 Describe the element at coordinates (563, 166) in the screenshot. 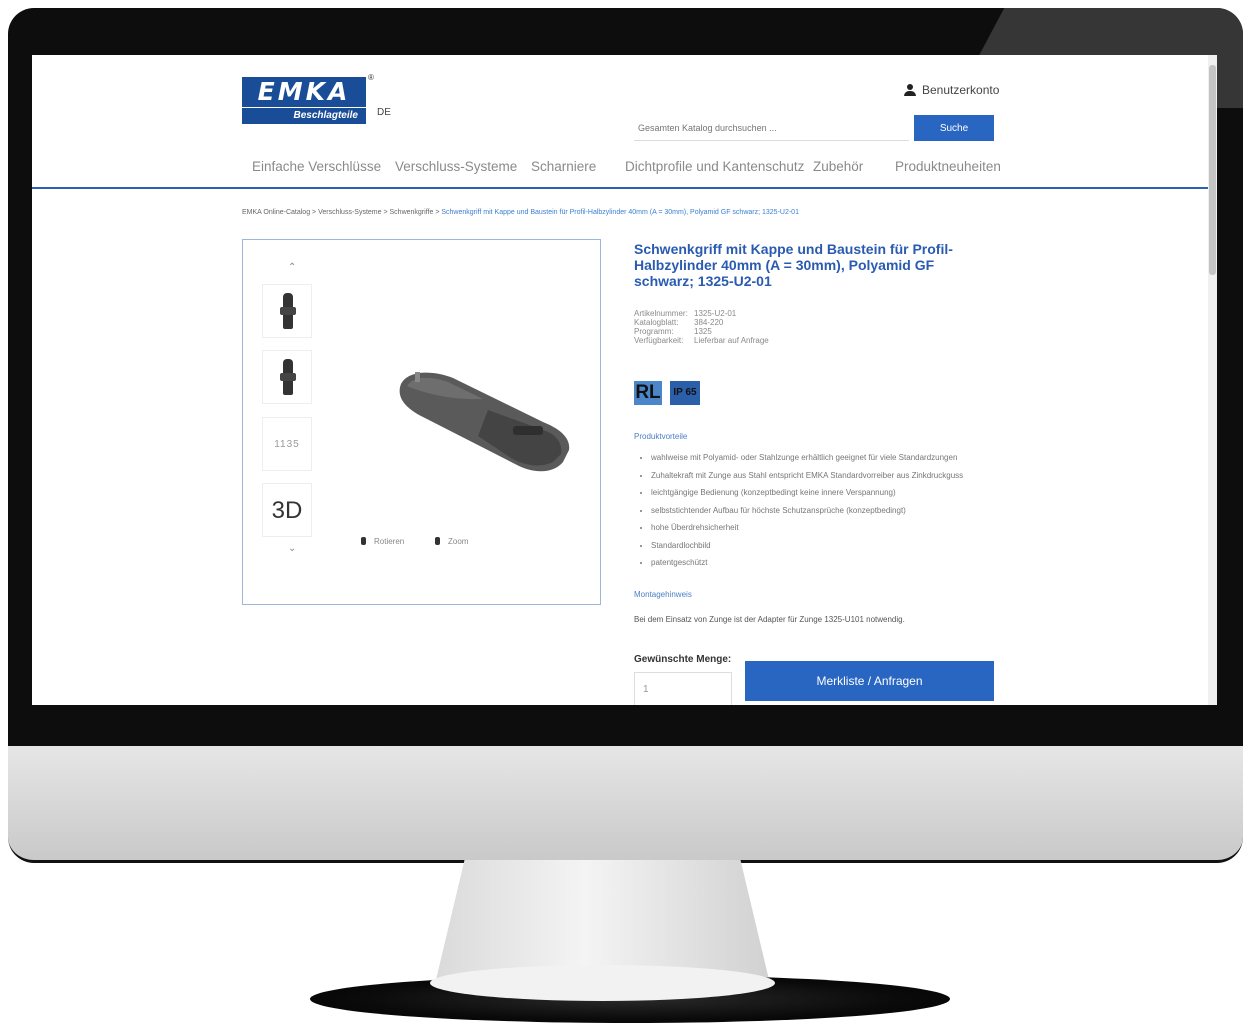

I see `nav-item-scharniere: Scharniere` at that location.